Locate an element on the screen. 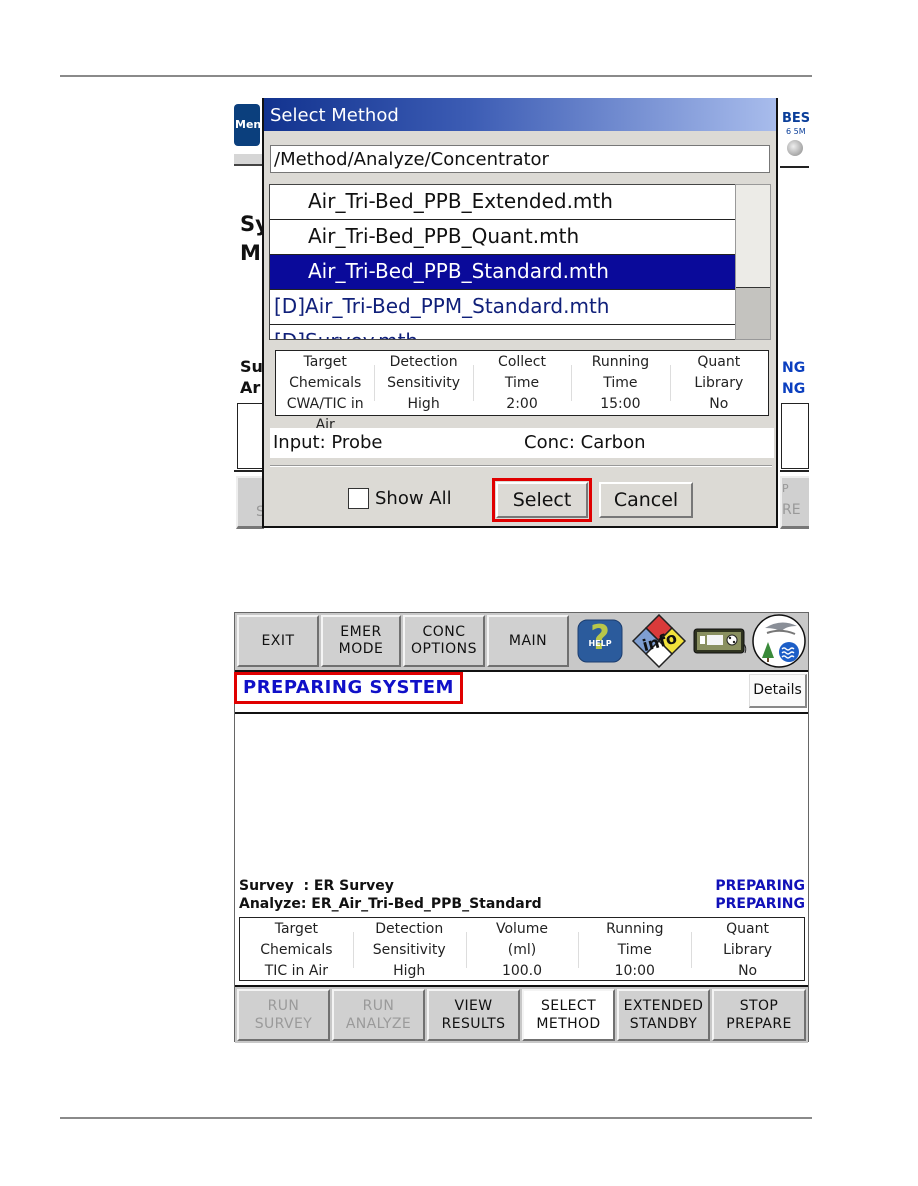 Image resolution: width=918 pixels, height=1186 pixels. stop-prepare-button-label: STOP PREPARE is located at coordinates (759, 1015).